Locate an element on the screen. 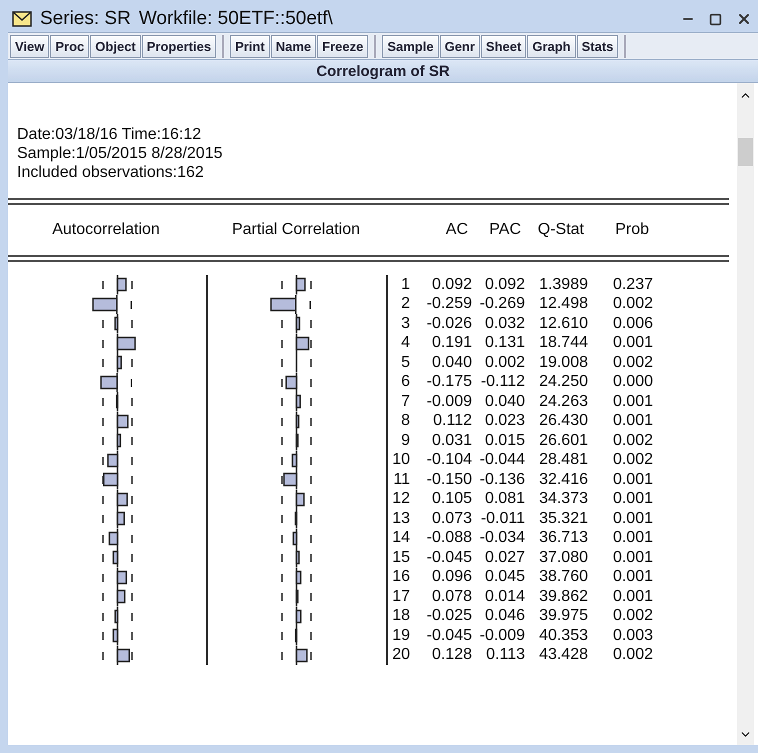 The image size is (758, 753). pac-cell-text: 0.131 is located at coordinates (504, 343).